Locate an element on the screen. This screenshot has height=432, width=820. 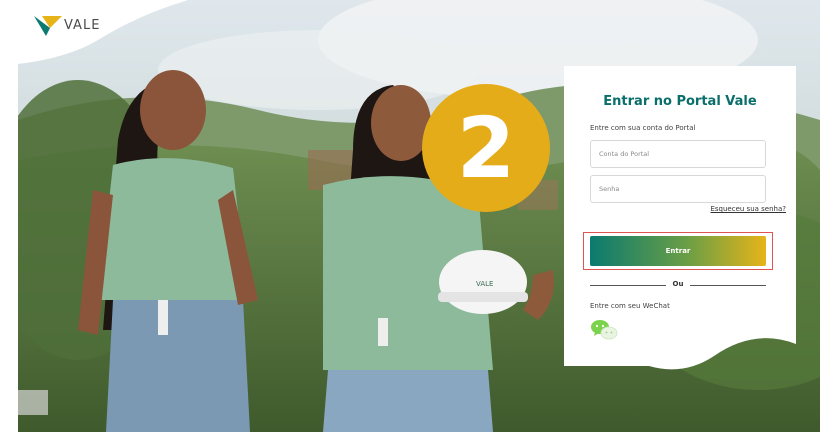
step-number: 2 is located at coordinates (486, 148).